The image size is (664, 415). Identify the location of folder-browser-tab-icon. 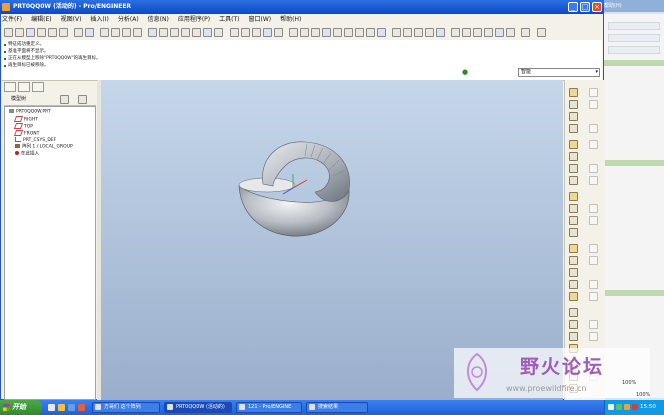
(24, 87).